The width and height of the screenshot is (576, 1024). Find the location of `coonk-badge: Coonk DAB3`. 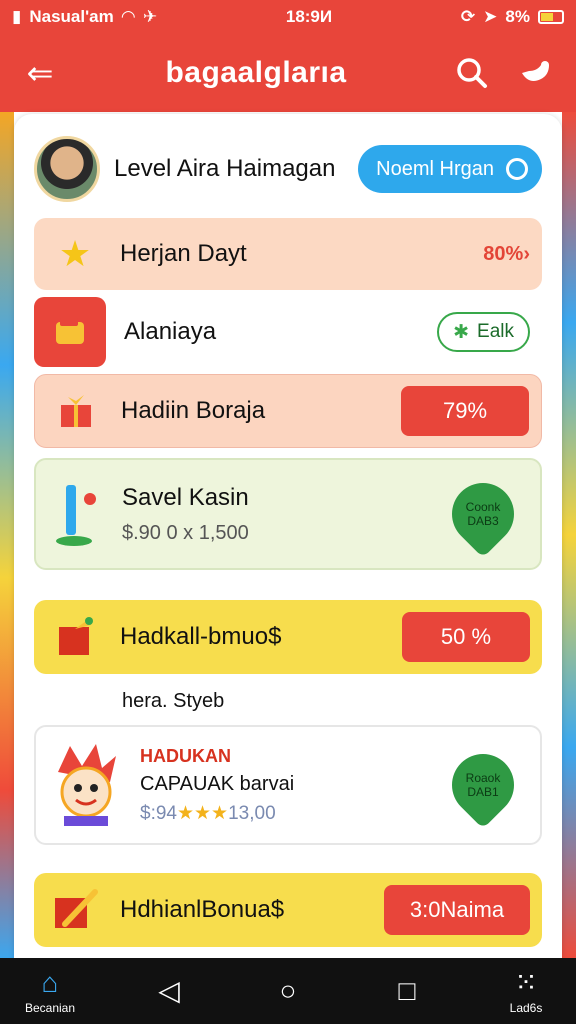

coonk-badge: Coonk DAB3 is located at coordinates (483, 514).